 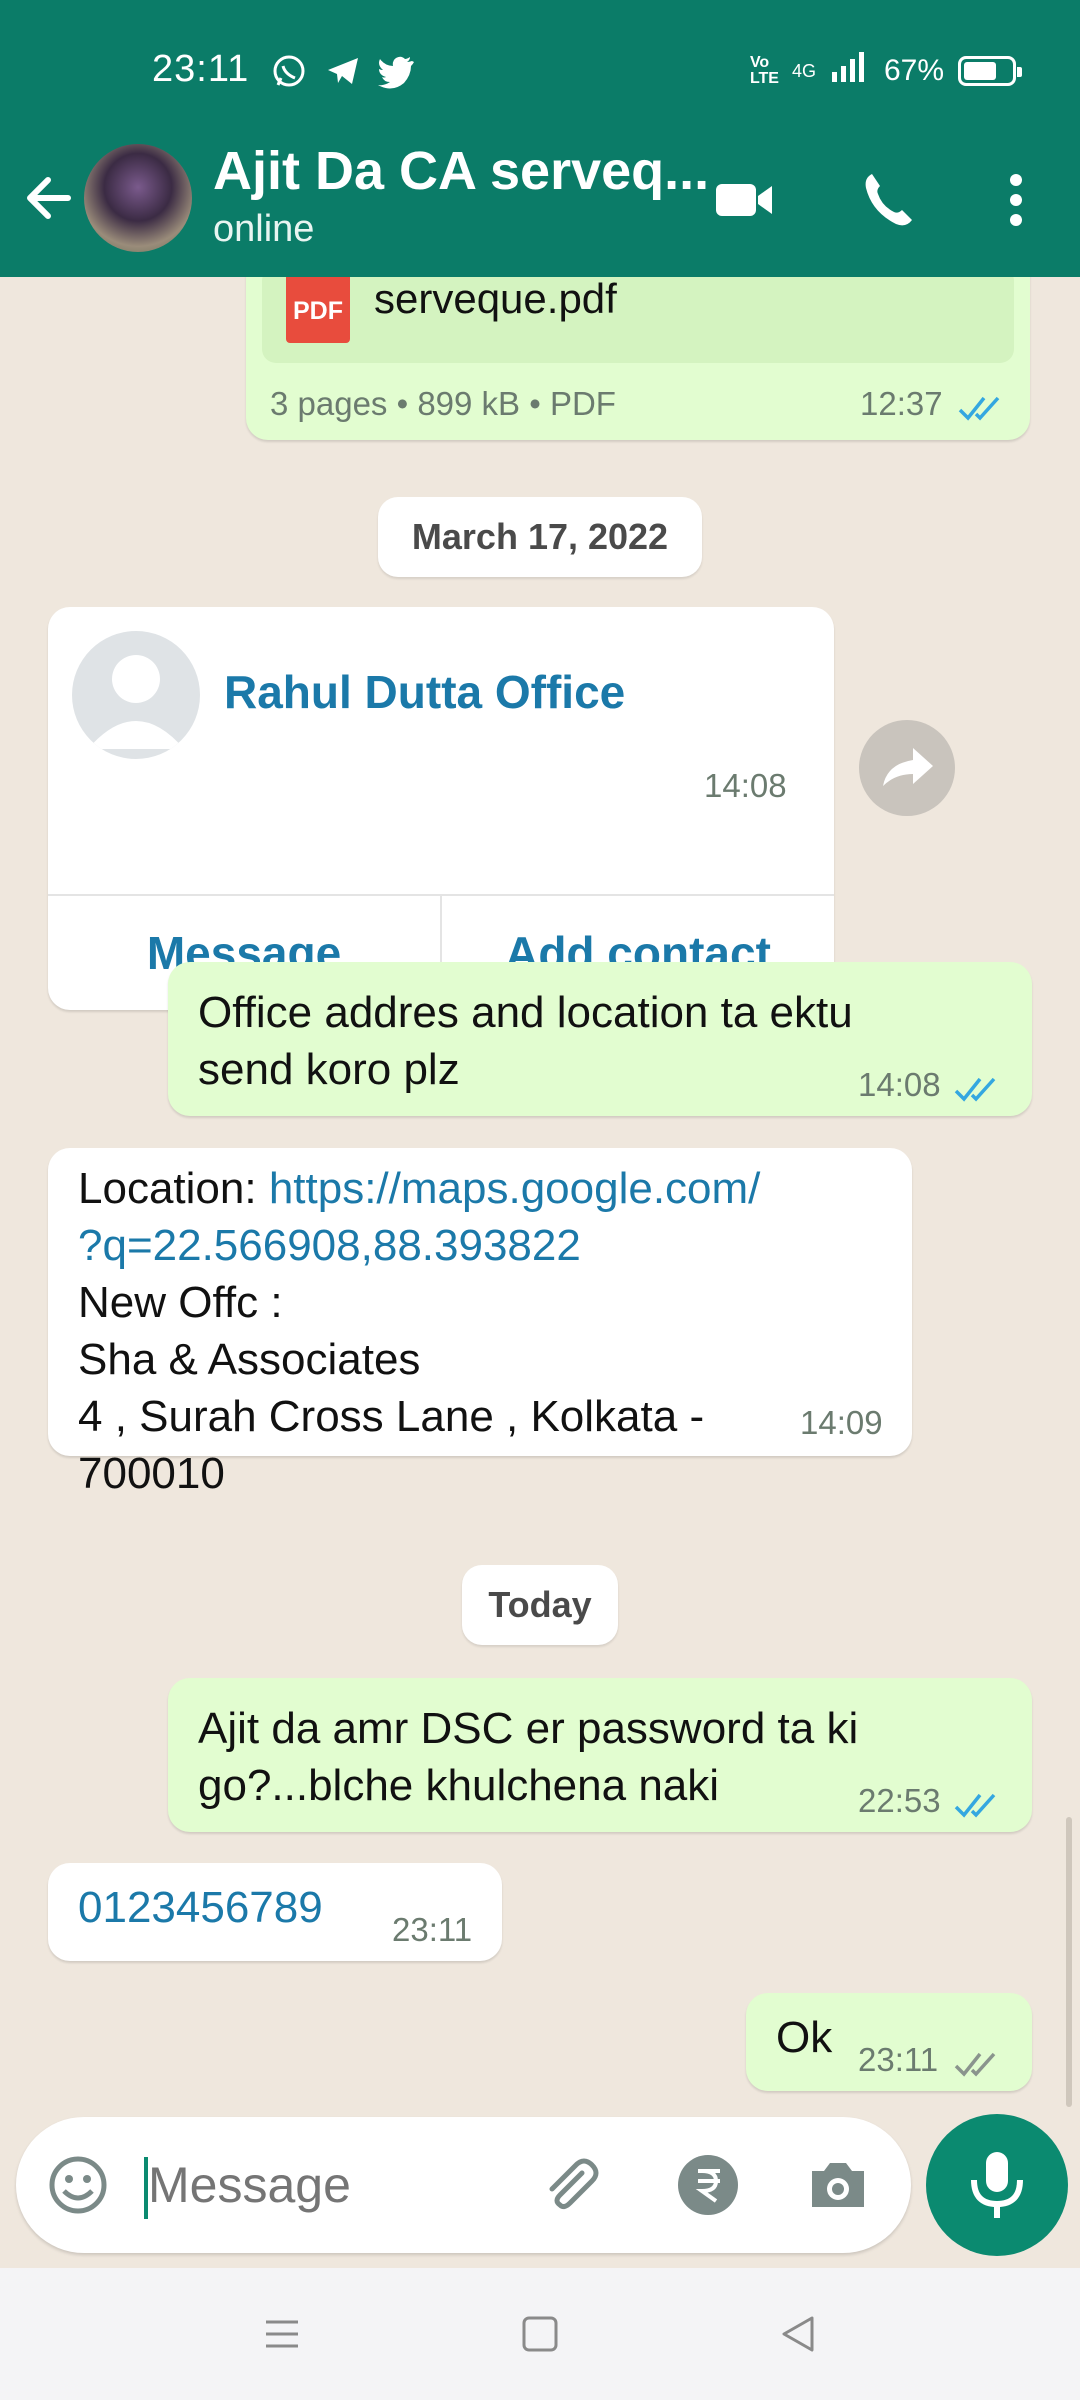 I want to click on forward-button, so click(x=907, y=768).